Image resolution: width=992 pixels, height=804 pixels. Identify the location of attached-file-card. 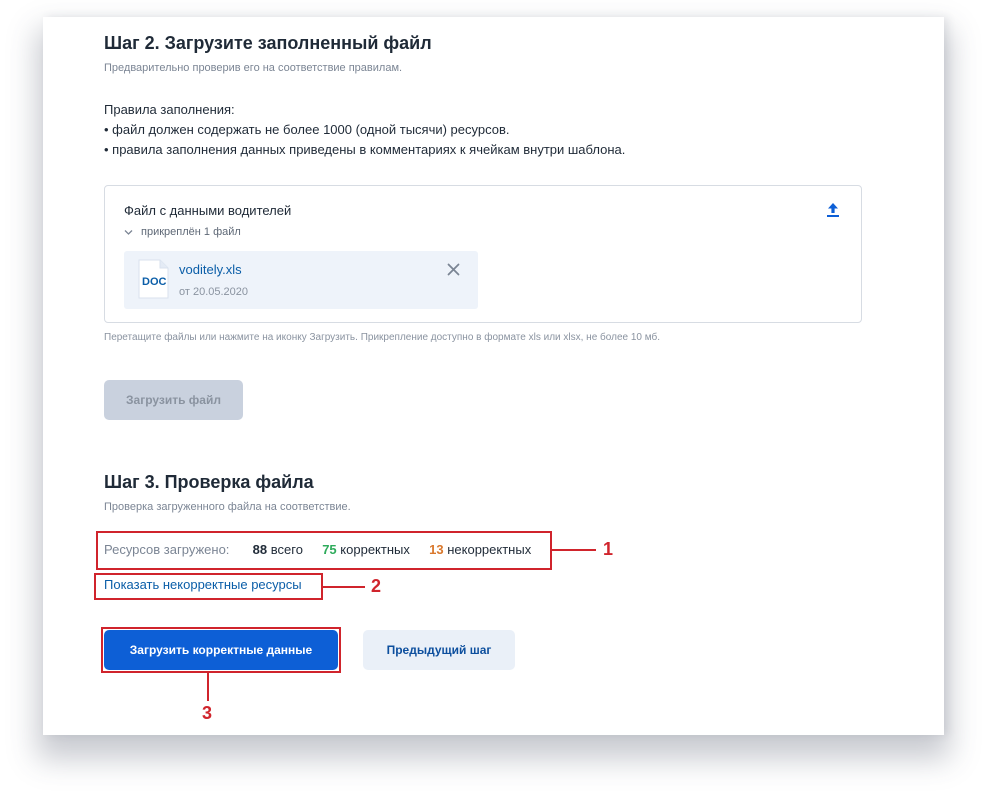
(301, 280).